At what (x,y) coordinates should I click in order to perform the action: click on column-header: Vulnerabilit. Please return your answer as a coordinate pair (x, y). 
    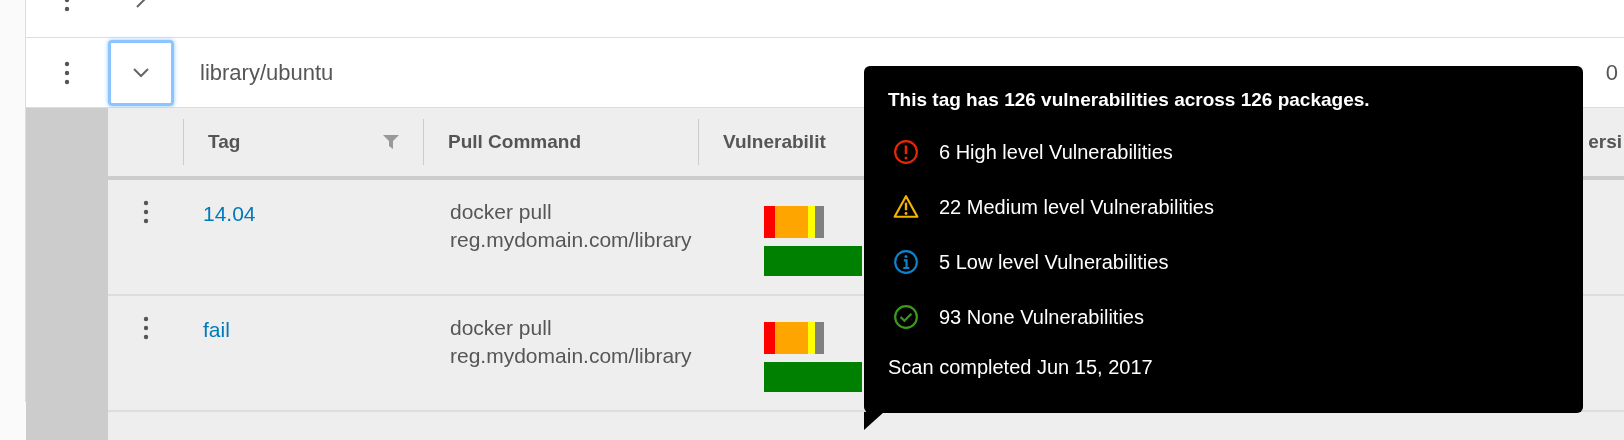
    Looking at the image, I should click on (774, 141).